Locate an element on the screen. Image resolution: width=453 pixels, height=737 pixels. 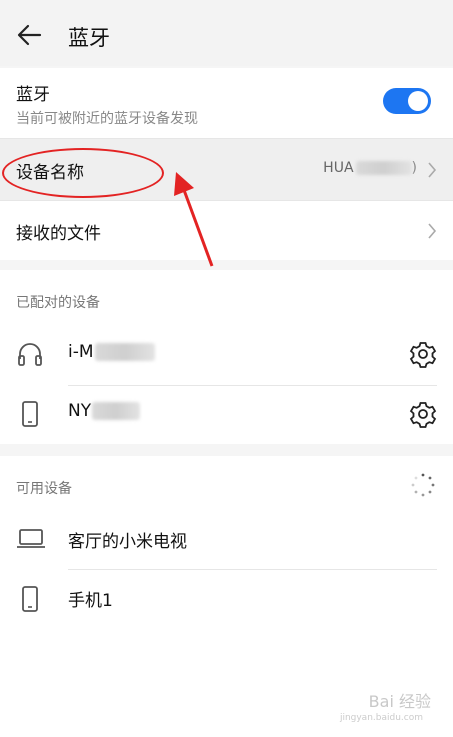
received-files-label: 接收的文件 is located at coordinates (58, 234).